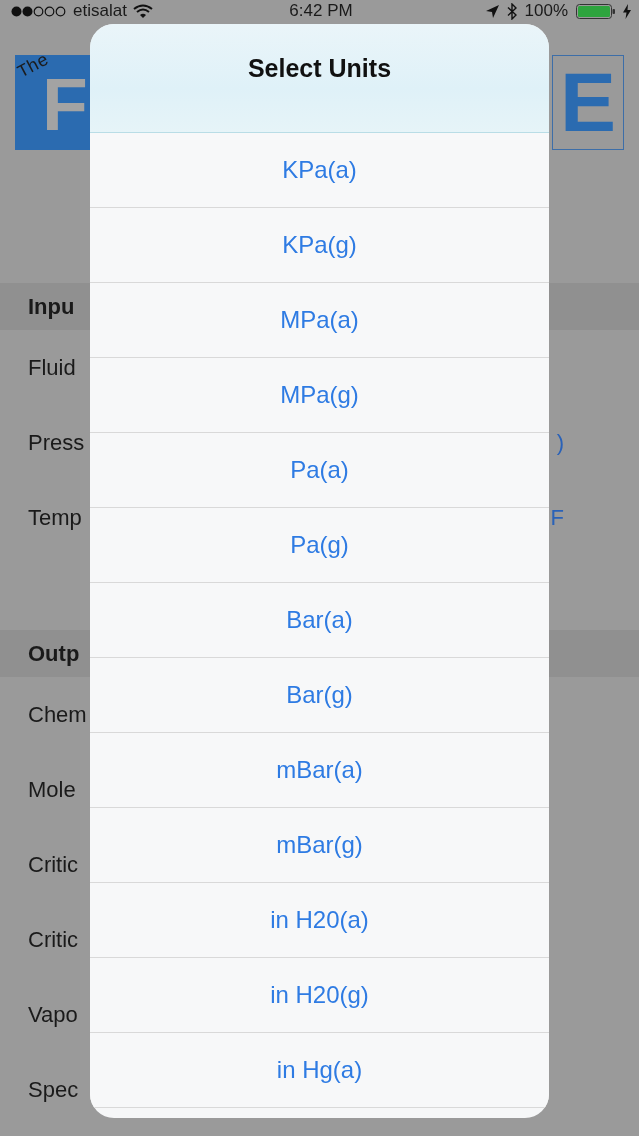 The width and height of the screenshot is (639, 1136). Describe the element at coordinates (321, 11) in the screenshot. I see `clock-time: 6:42 PM` at that location.